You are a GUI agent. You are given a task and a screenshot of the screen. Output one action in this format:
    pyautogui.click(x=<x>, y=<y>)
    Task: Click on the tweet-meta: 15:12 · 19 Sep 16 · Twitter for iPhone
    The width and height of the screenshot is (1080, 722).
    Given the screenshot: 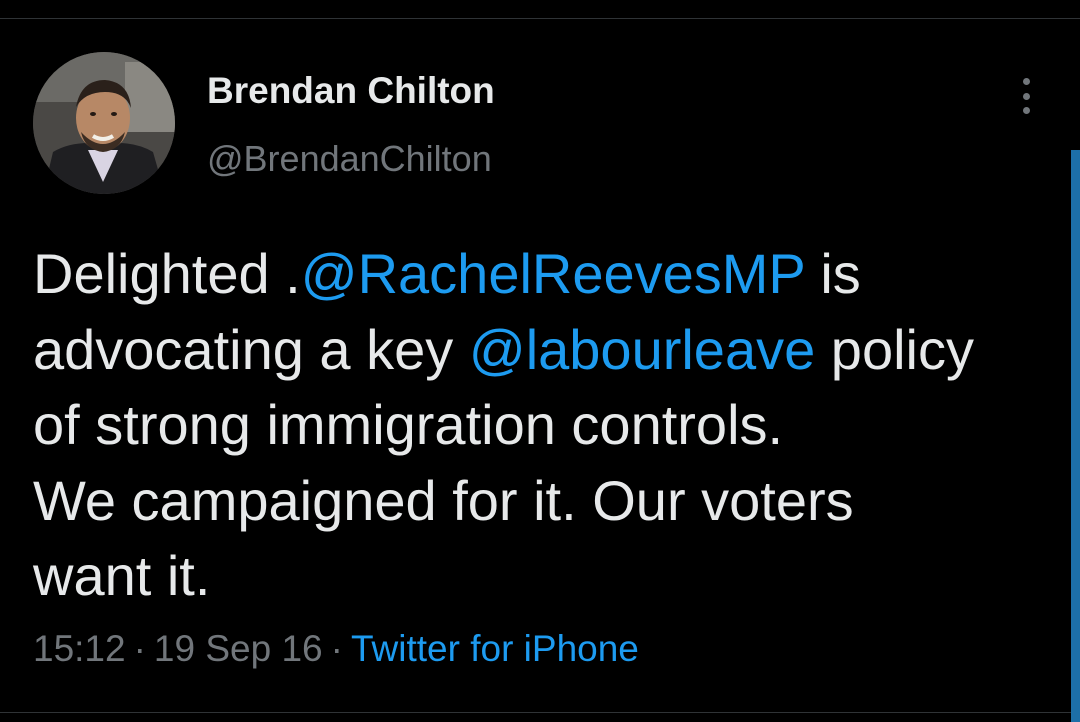 What is the action you would take?
    pyautogui.click(x=336, y=649)
    